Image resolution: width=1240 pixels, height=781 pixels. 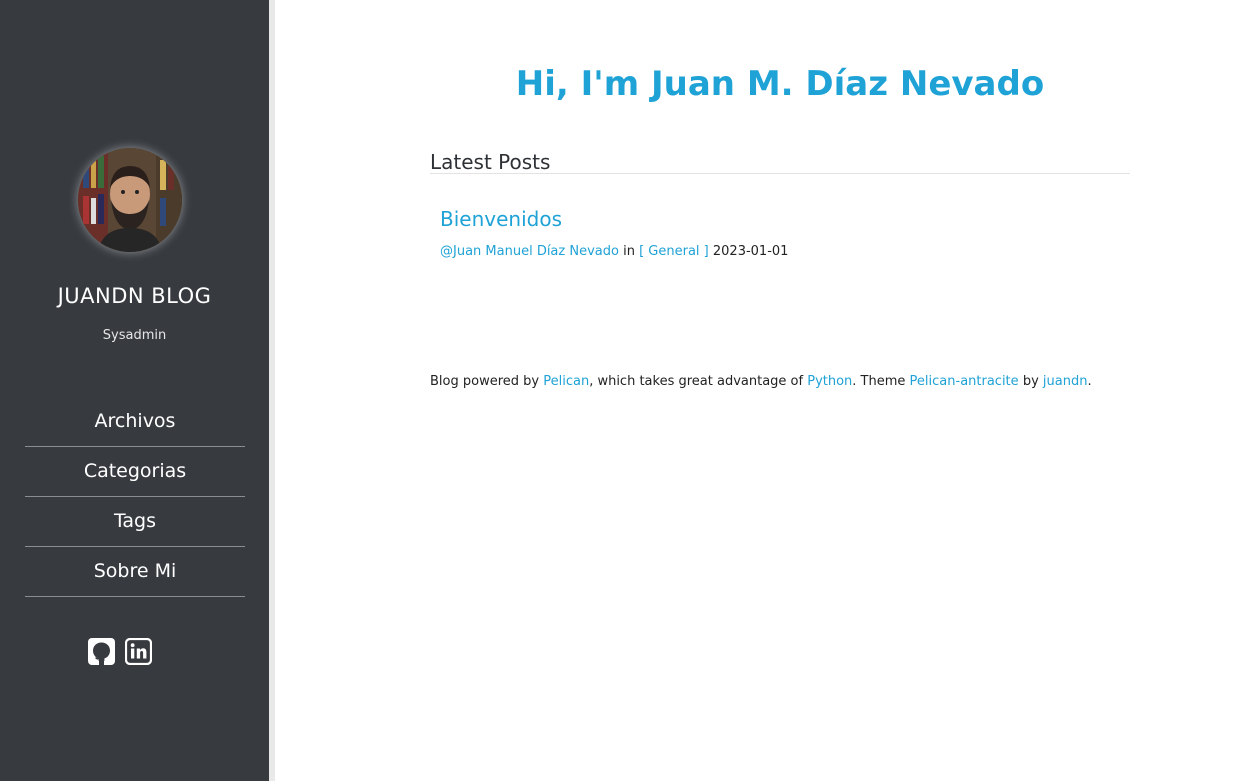 I want to click on nav-item-sobre-mi: Sobre Mi, so click(x=135, y=572).